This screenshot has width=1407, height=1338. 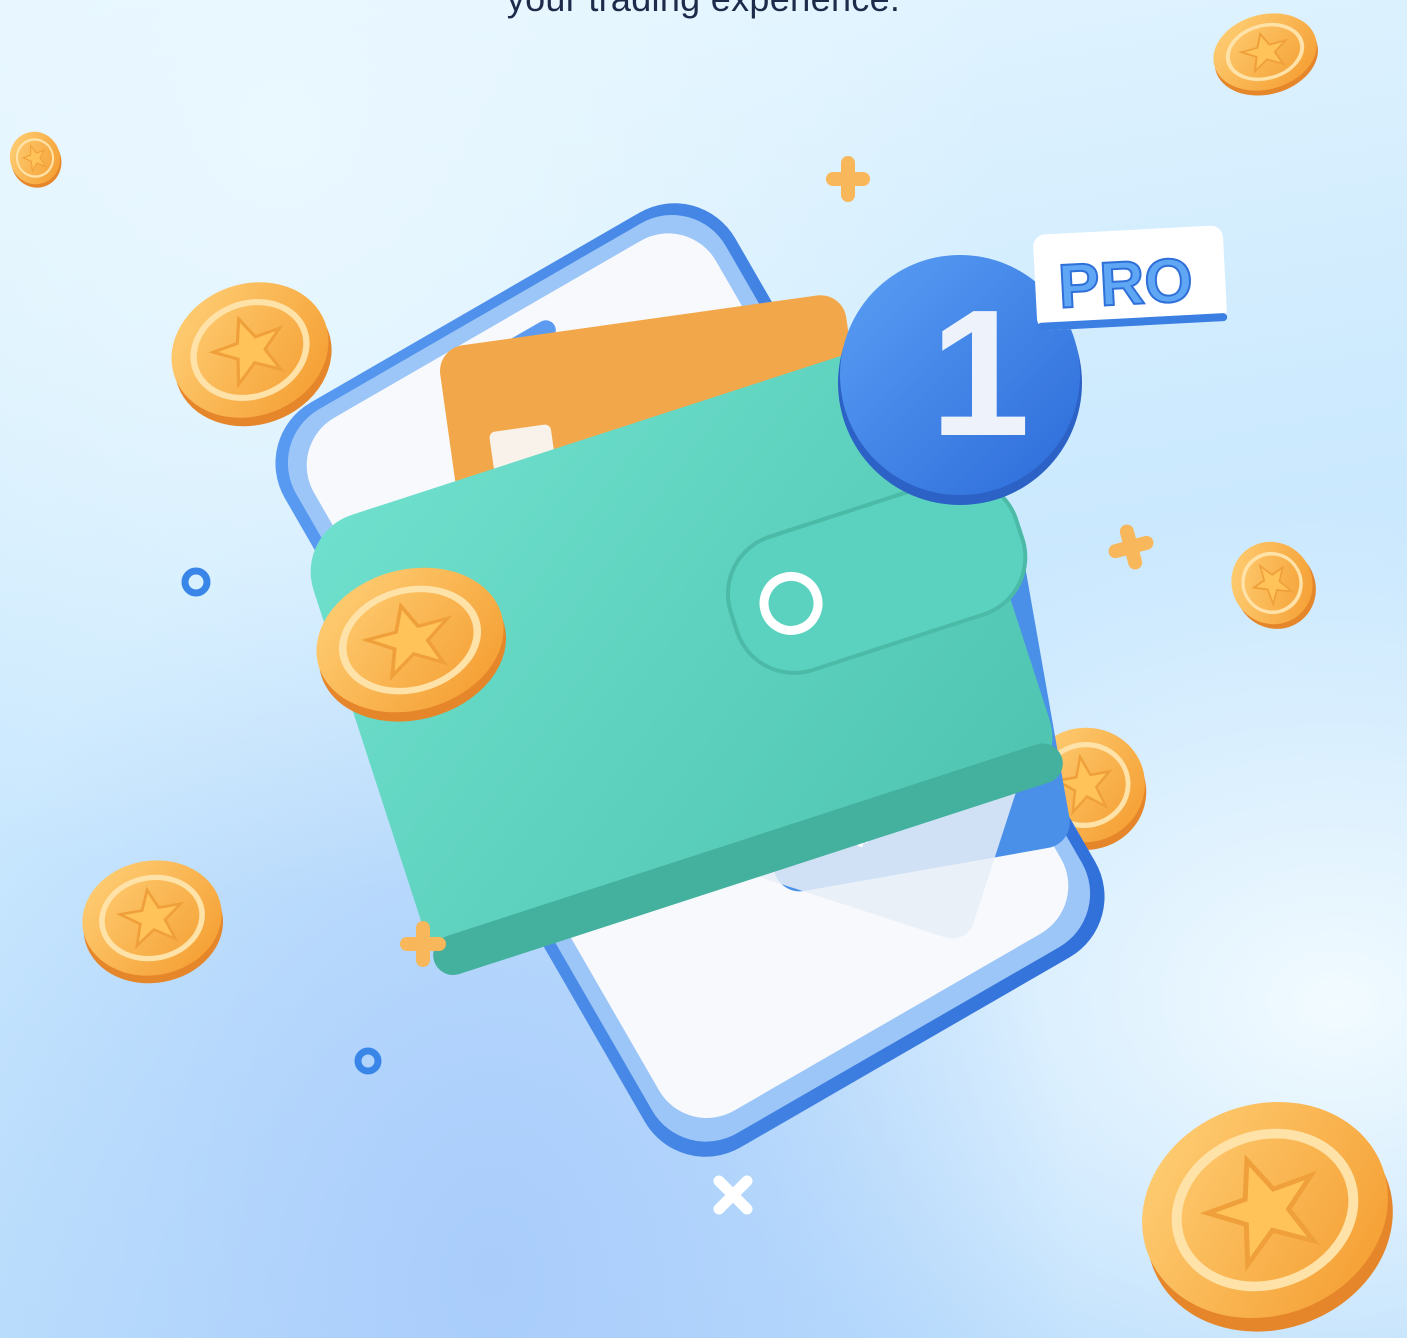 What do you see at coordinates (733, 1195) in the screenshot?
I see `close-icon` at bounding box center [733, 1195].